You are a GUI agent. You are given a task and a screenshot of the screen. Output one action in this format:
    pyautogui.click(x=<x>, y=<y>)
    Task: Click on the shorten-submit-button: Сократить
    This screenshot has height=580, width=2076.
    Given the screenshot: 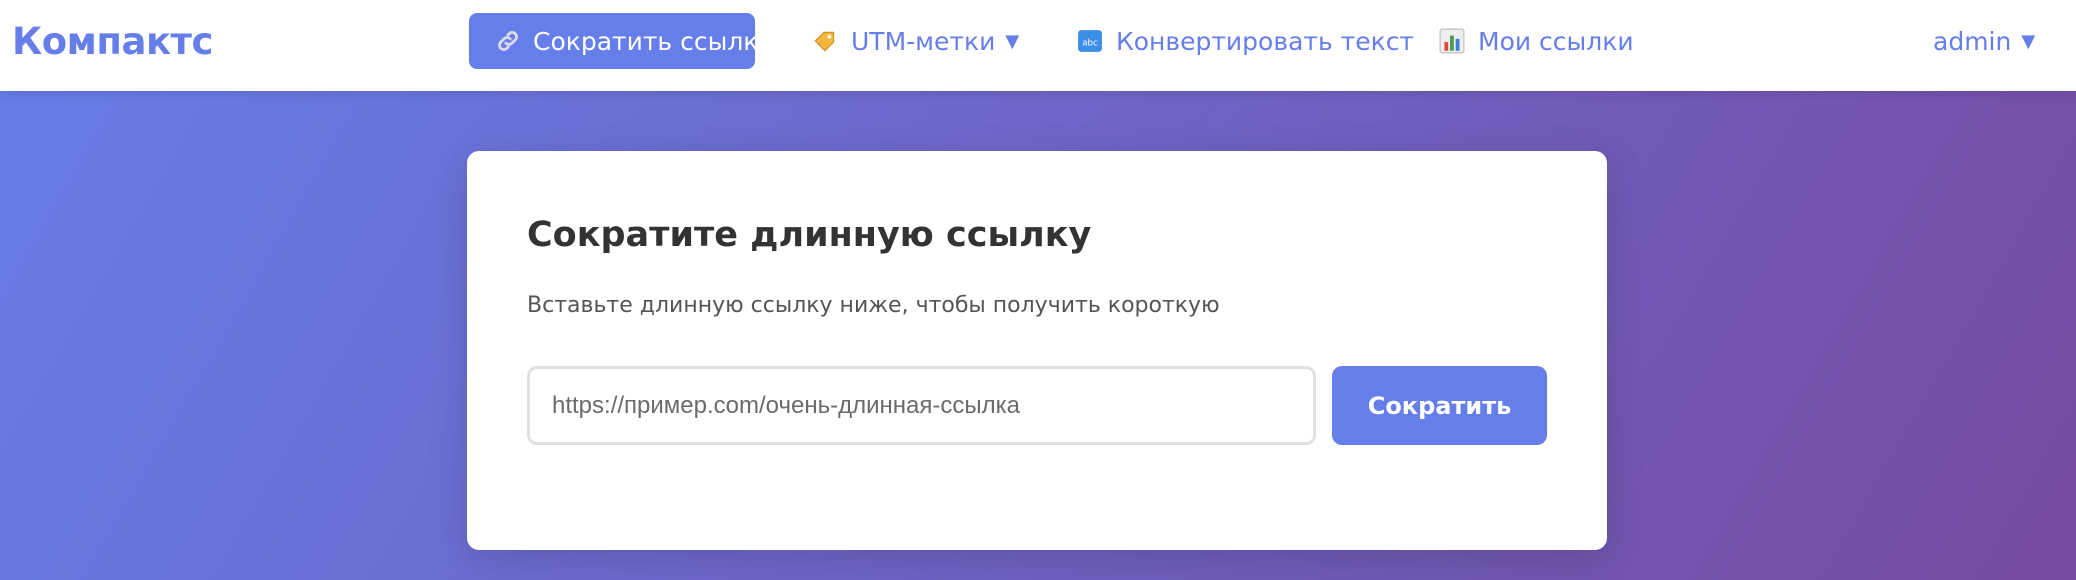 What is the action you would take?
    pyautogui.click(x=1439, y=405)
    